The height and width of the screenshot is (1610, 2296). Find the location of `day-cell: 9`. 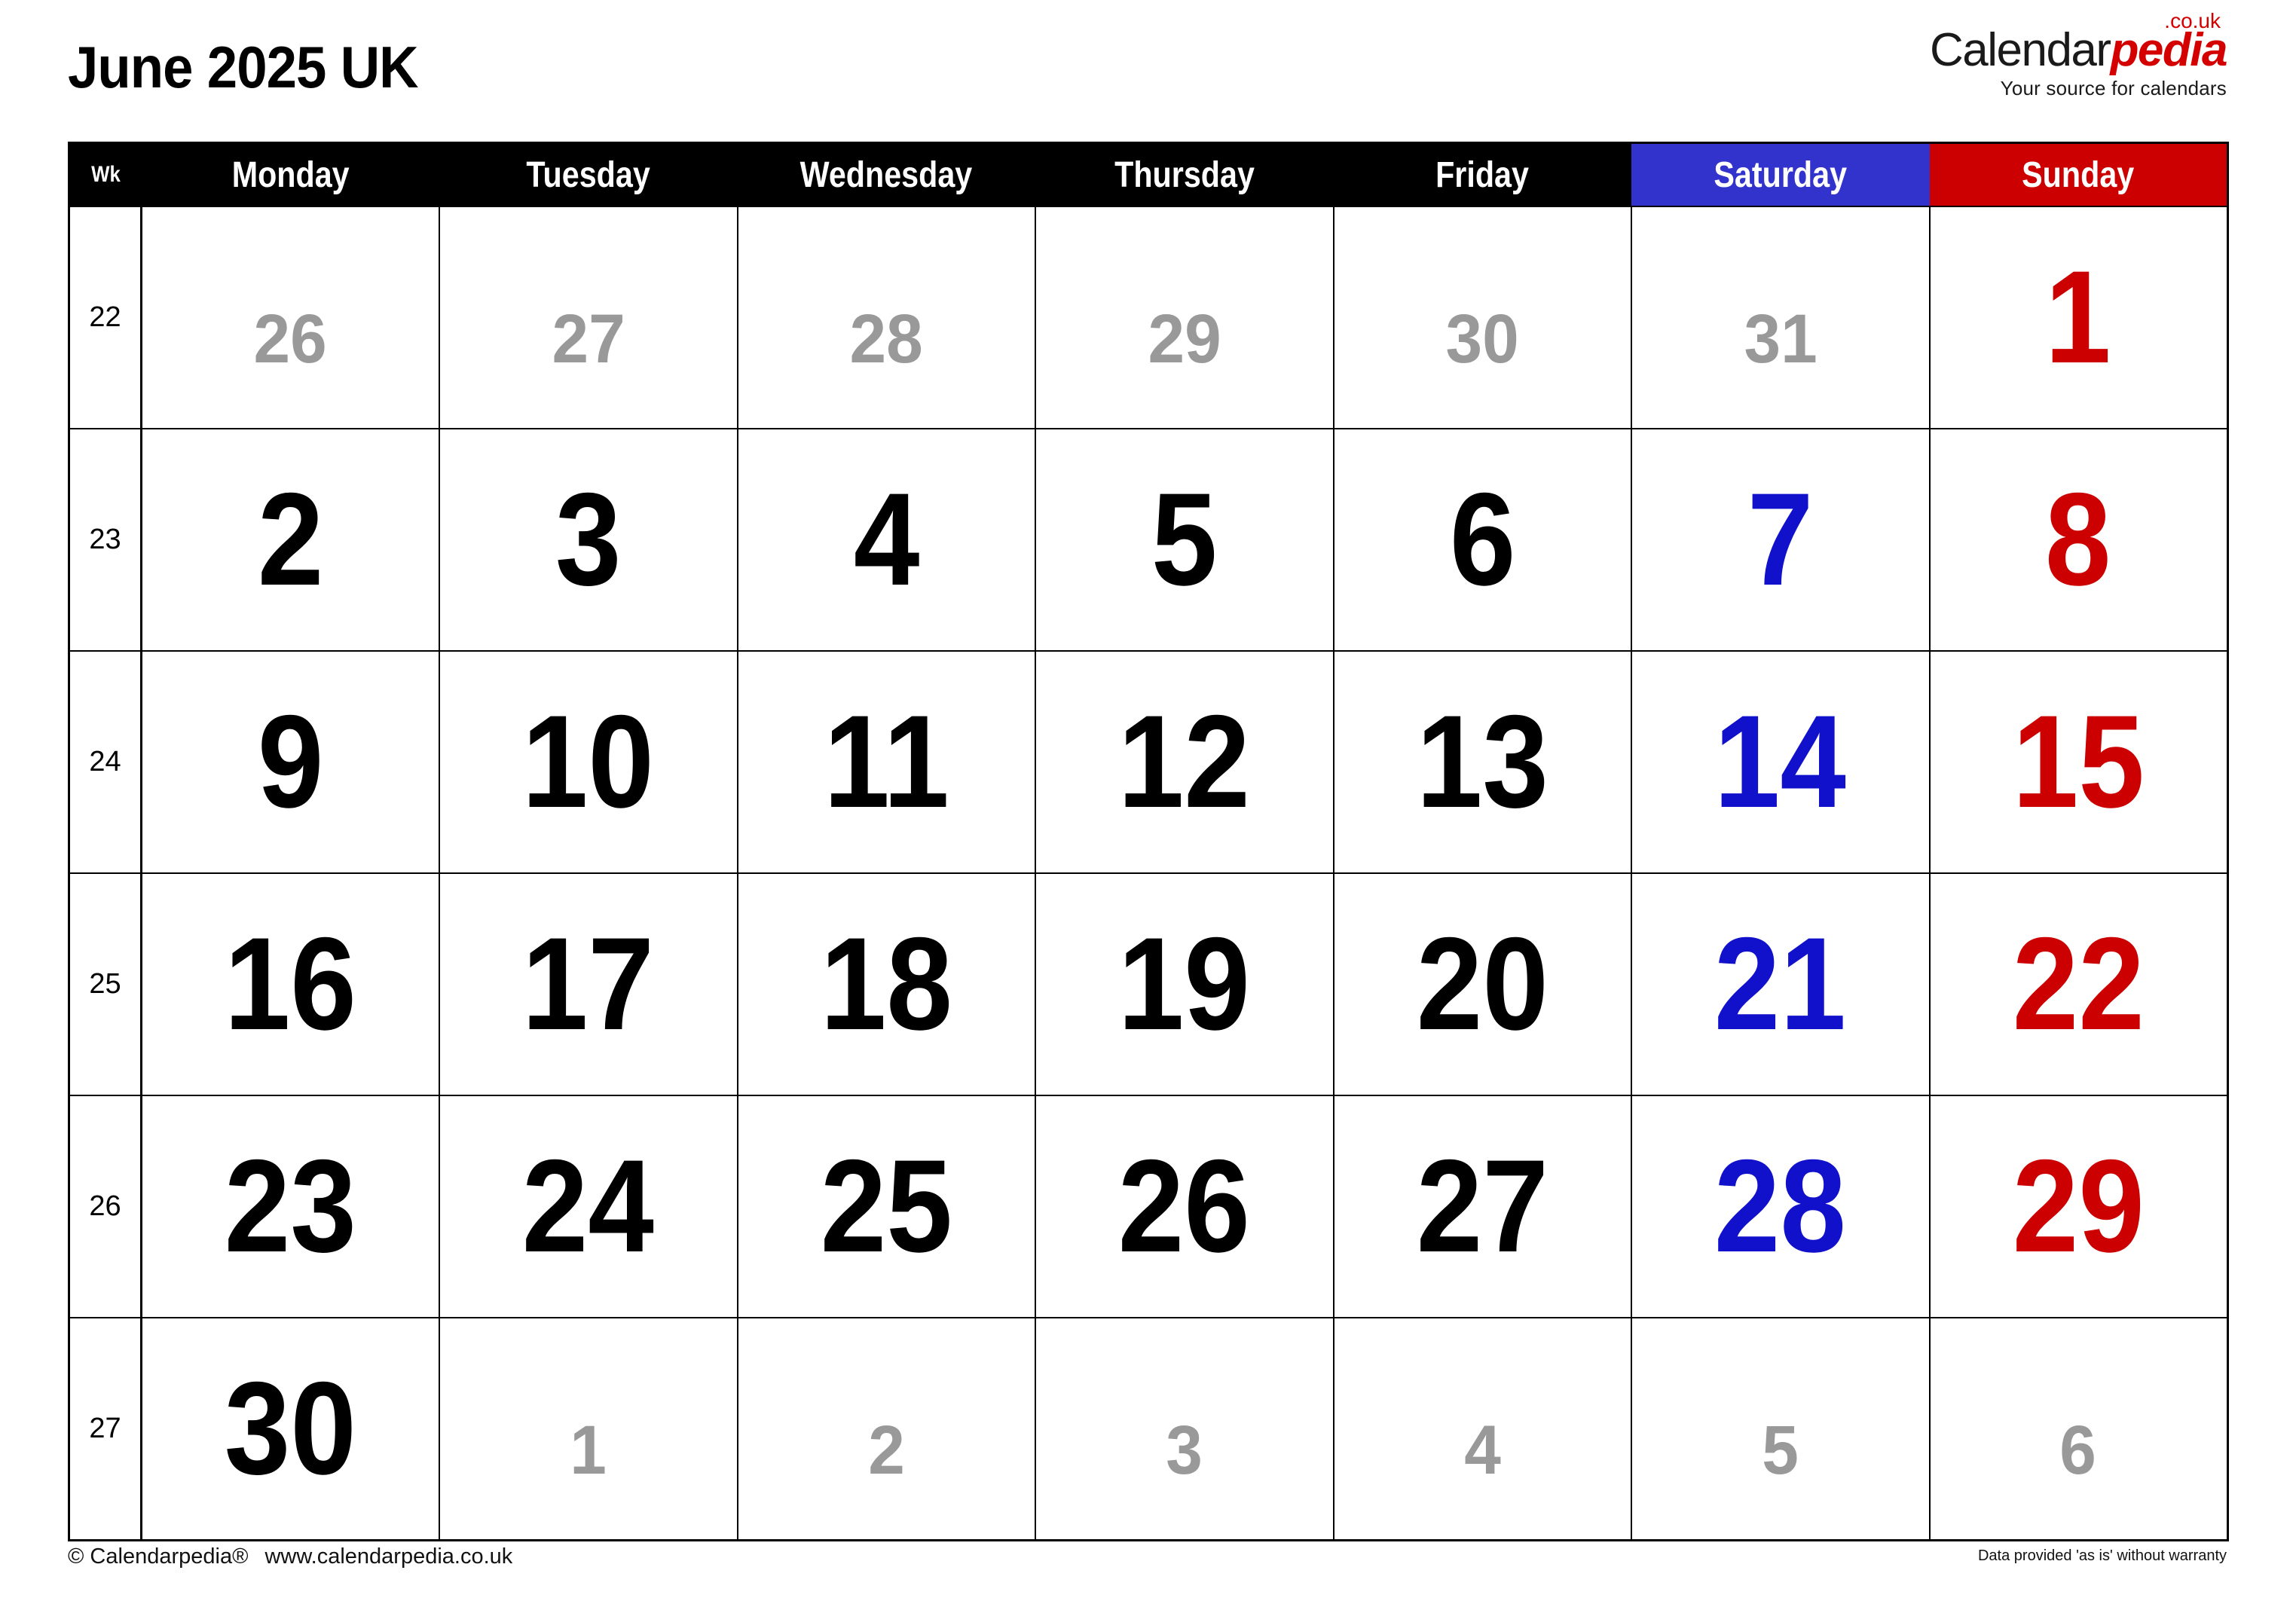

day-cell: 9 is located at coordinates (290, 762).